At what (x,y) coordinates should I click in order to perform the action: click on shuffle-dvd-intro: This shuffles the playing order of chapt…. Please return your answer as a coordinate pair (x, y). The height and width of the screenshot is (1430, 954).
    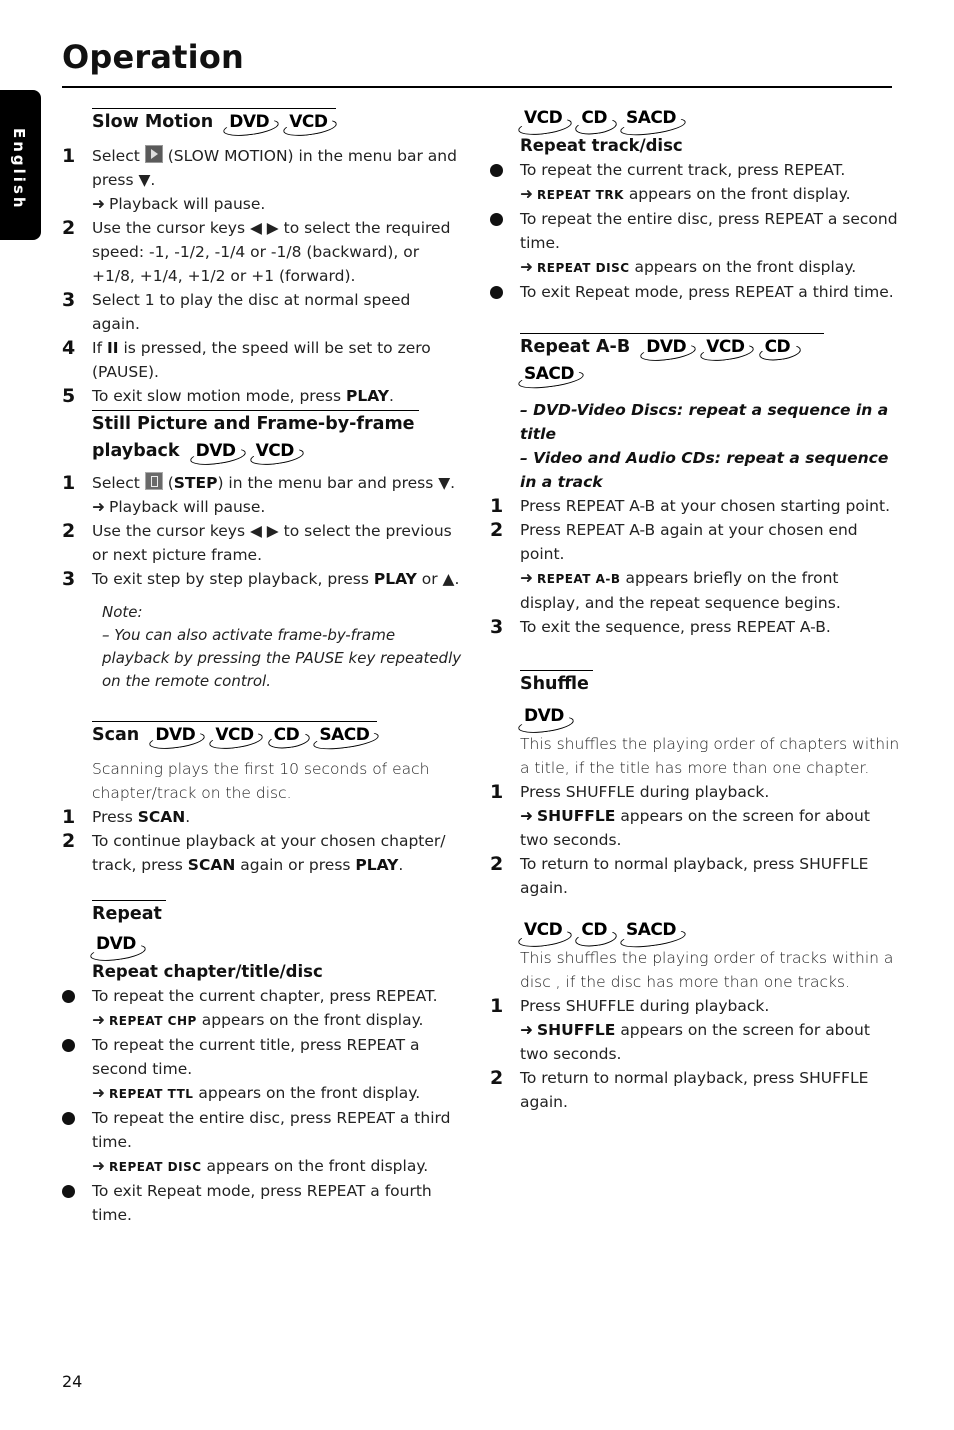
    Looking at the image, I should click on (710, 756).